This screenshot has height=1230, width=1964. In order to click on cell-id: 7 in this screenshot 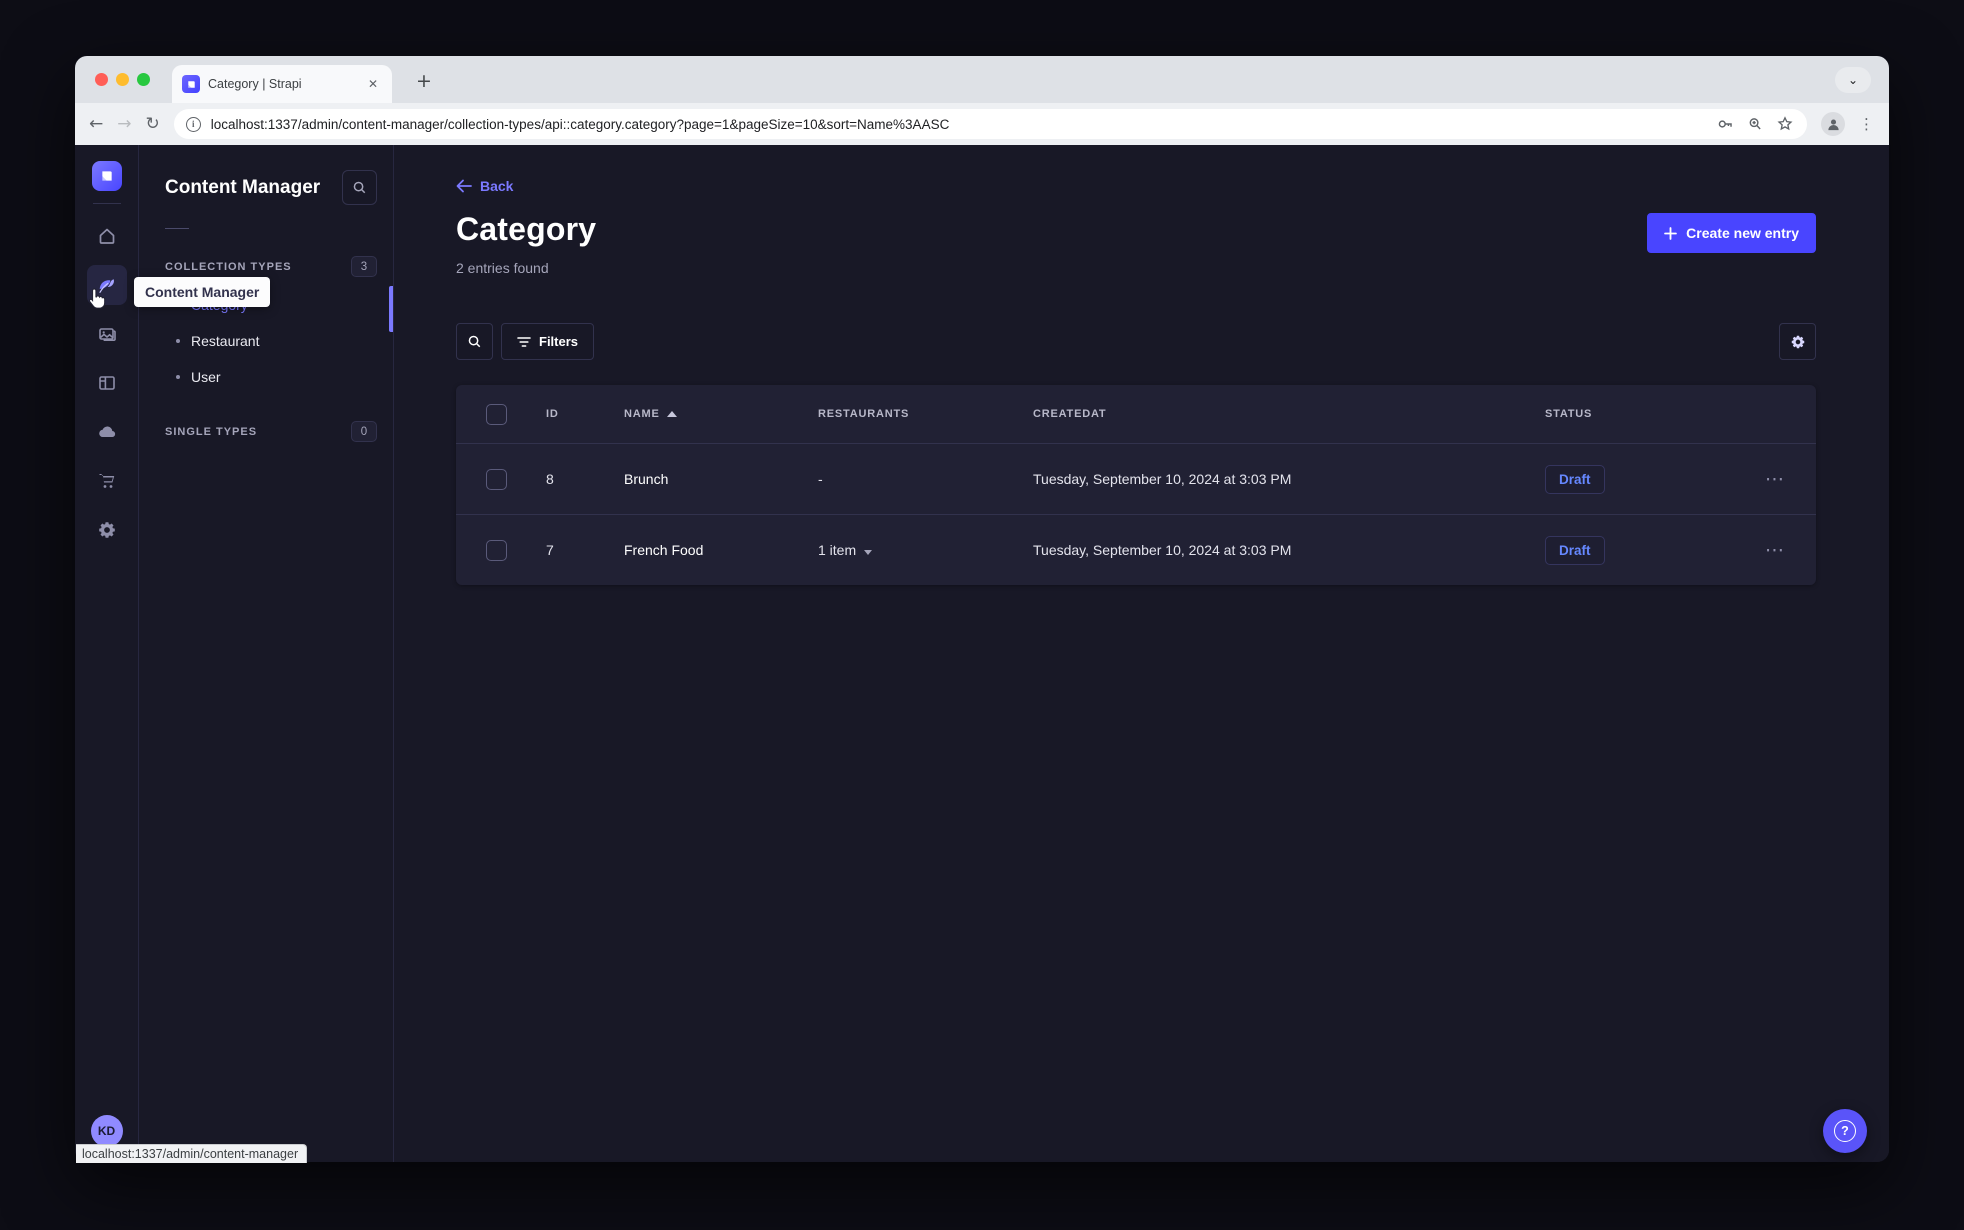, I will do `click(550, 550)`.